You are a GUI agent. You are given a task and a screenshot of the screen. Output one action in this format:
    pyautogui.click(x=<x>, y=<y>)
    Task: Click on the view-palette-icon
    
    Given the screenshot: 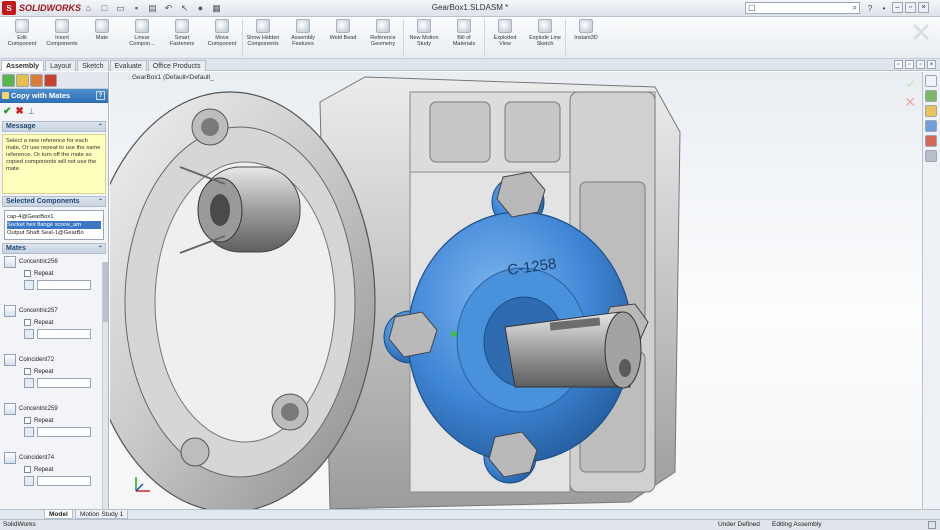 What is the action you would take?
    pyautogui.click(x=931, y=126)
    